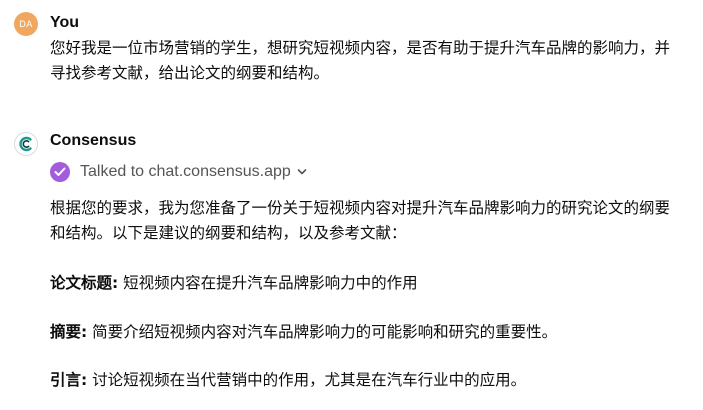  I want to click on section-title-paragraph: 论文标题: 短视频内容在提升汽车品牌影响力中的作用, so click(365, 283).